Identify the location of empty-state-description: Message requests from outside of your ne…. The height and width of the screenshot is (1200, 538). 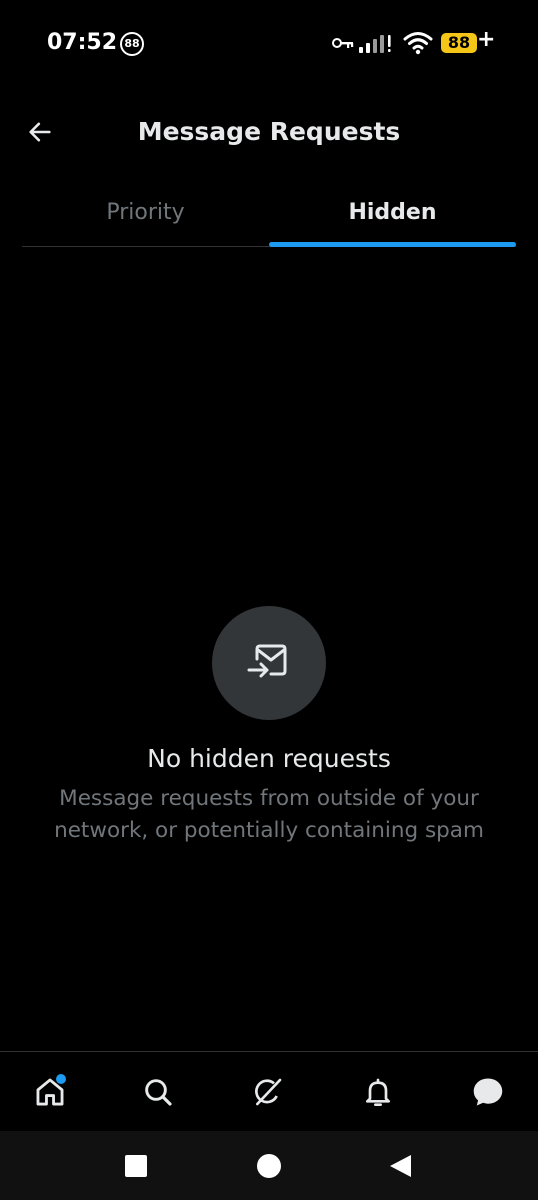
(269, 814).